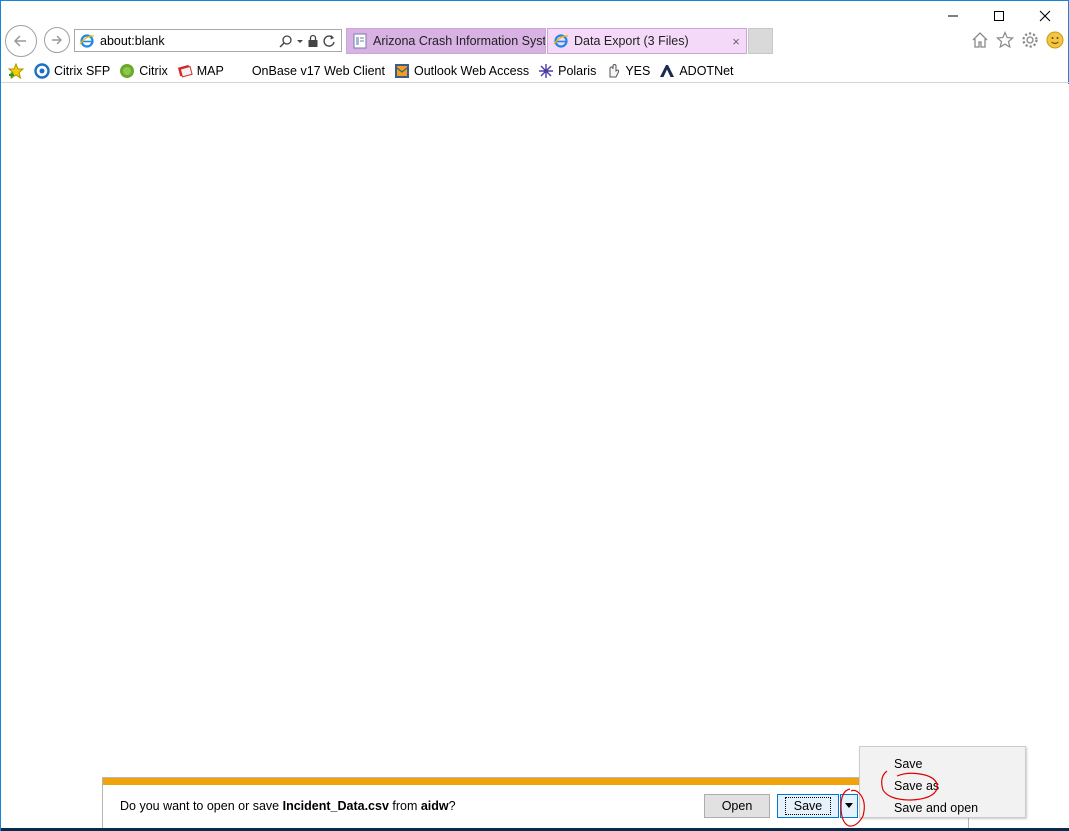  Describe the element at coordinates (1017, 40) in the screenshot. I see `browser-tools` at that location.